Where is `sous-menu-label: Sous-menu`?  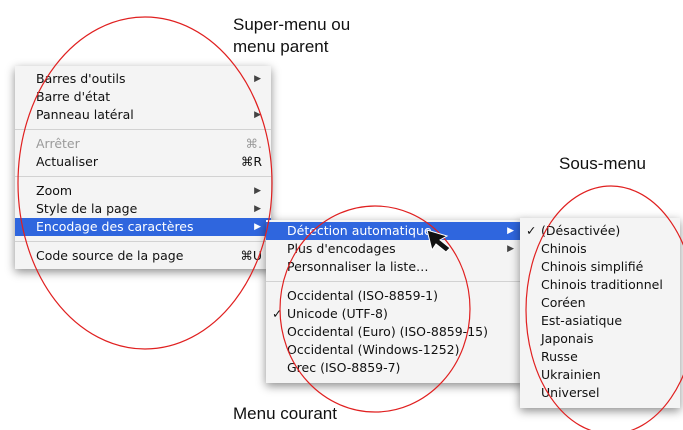
sous-menu-label: Sous-menu is located at coordinates (602, 163).